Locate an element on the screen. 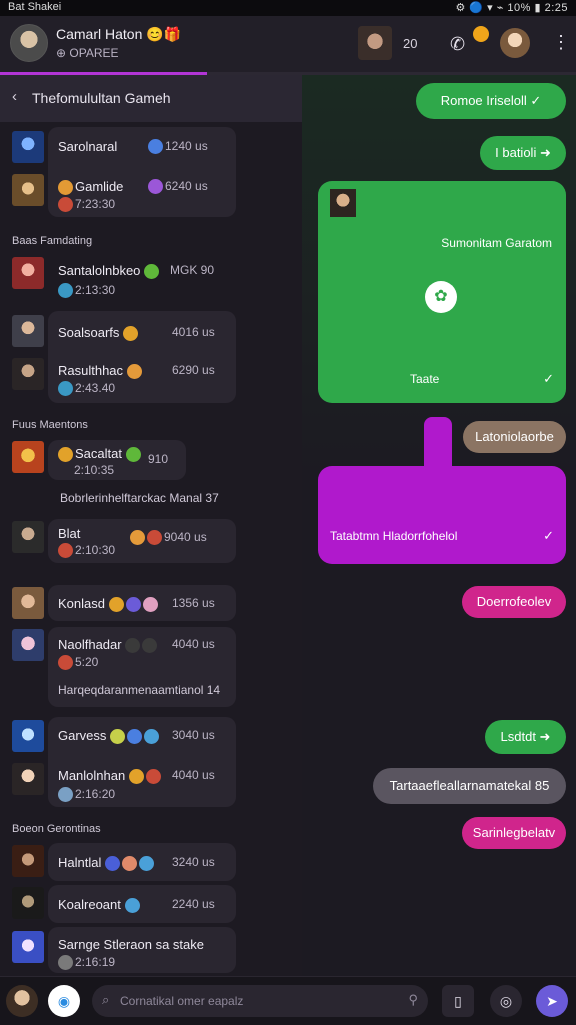 This screenshot has width=576, height=1025. section-header: Boeon Gerontinas is located at coordinates (56, 829).